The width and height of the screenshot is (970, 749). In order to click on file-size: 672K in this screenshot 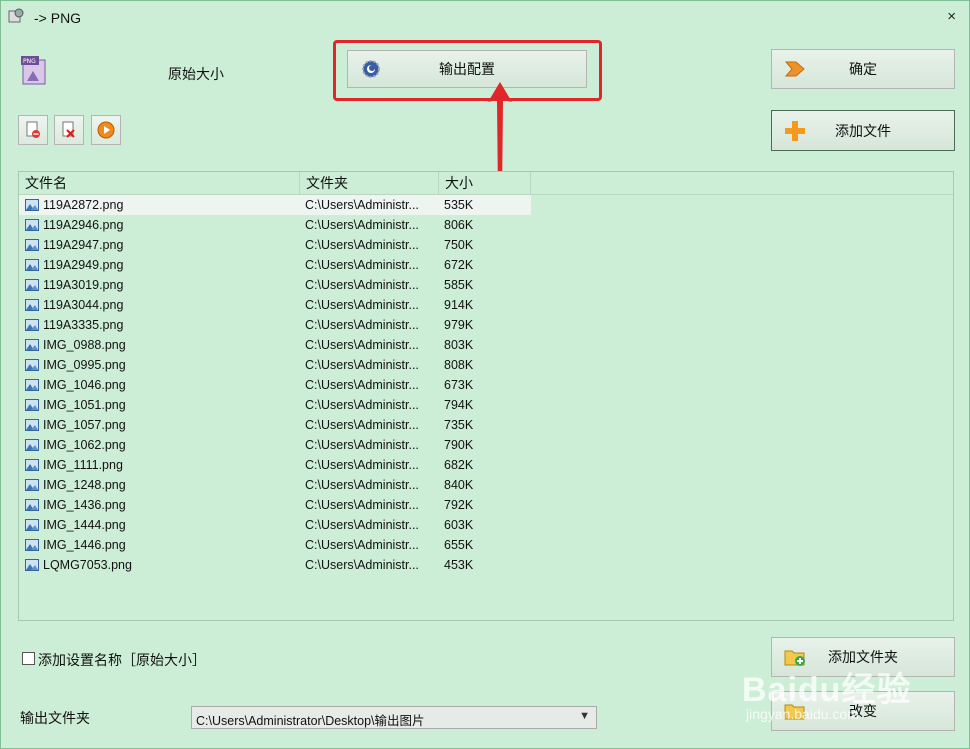, I will do `click(459, 265)`.